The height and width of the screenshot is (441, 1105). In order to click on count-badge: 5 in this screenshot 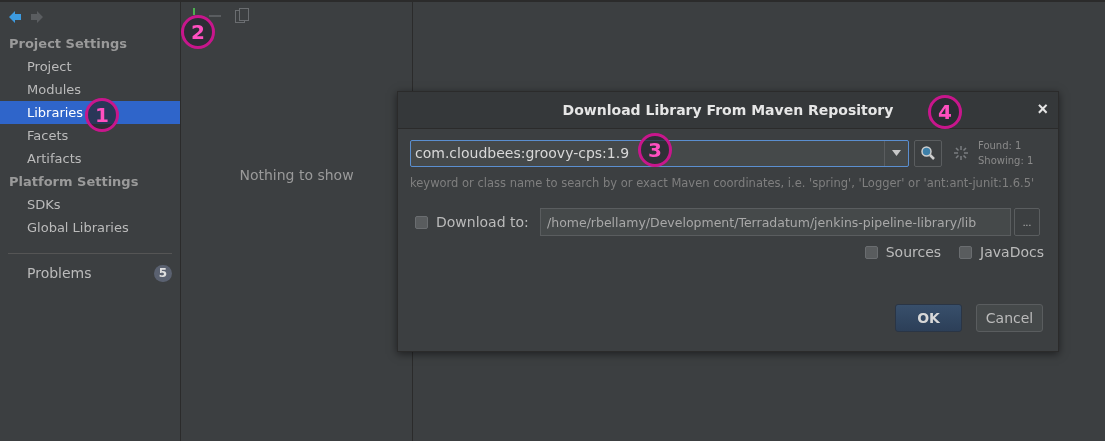, I will do `click(162, 273)`.